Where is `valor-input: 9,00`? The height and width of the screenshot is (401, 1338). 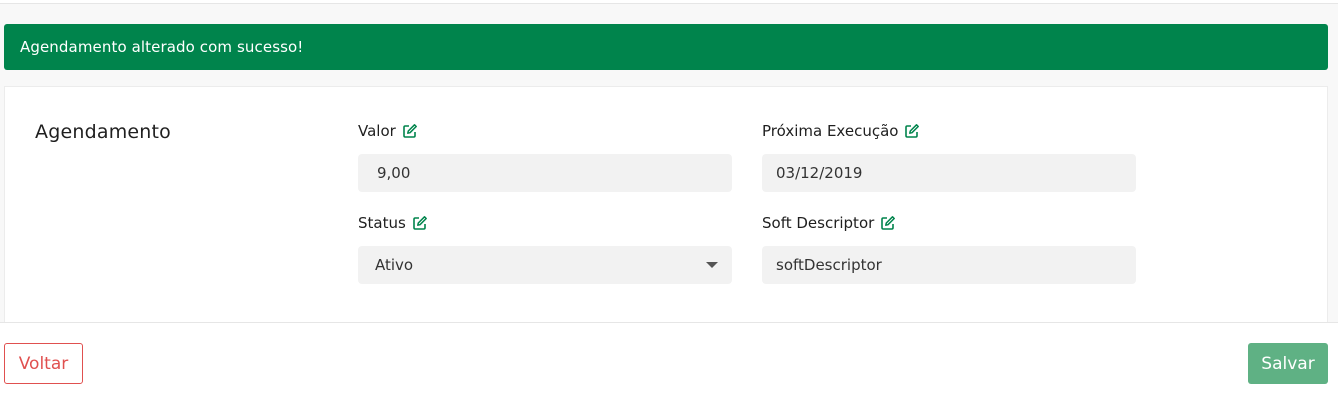 valor-input: 9,00 is located at coordinates (545, 173).